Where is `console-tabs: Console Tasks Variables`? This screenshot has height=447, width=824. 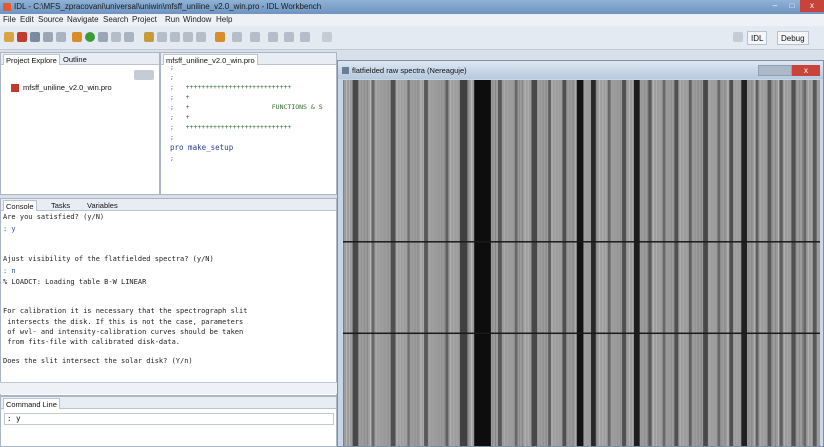
console-tabs: Console Tasks Variables is located at coordinates (168, 205).